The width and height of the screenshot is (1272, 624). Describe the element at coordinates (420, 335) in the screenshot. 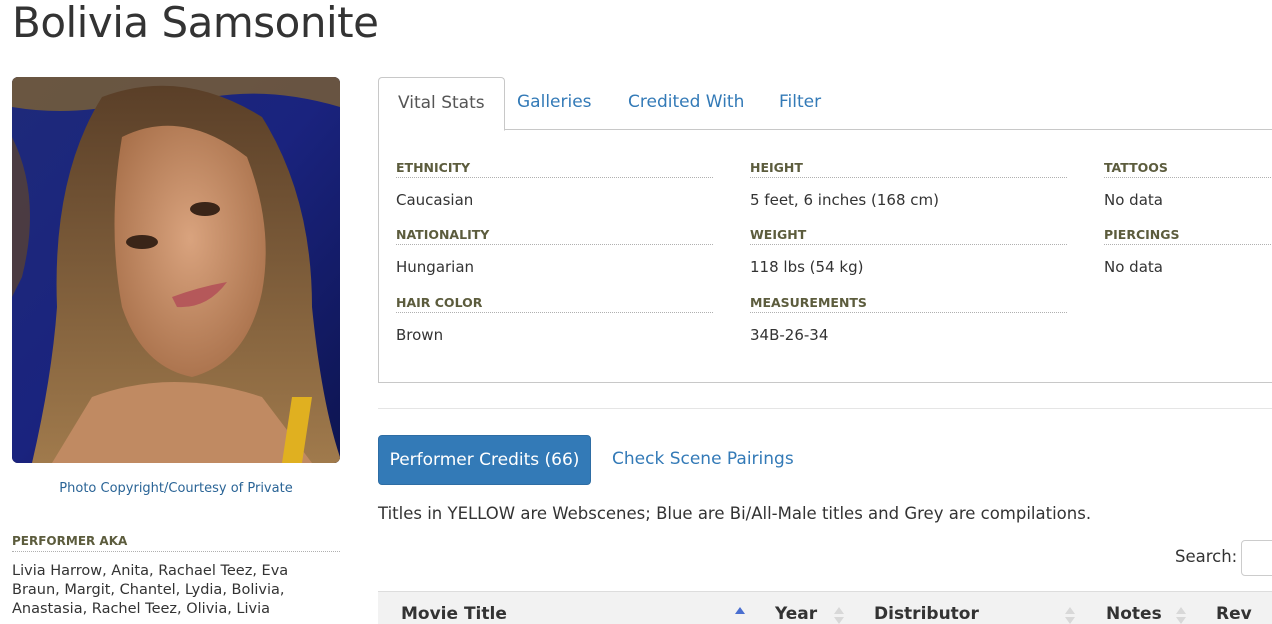

I see `hair-color-value: Brown` at that location.